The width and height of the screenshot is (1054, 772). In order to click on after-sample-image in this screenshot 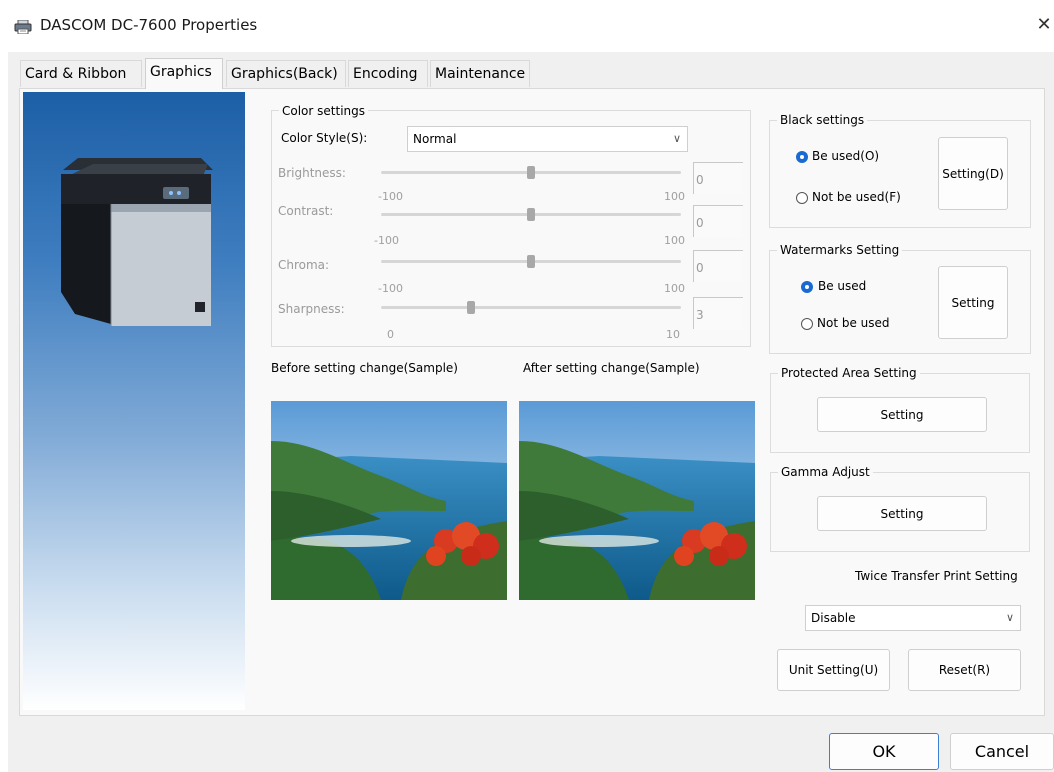, I will do `click(637, 500)`.